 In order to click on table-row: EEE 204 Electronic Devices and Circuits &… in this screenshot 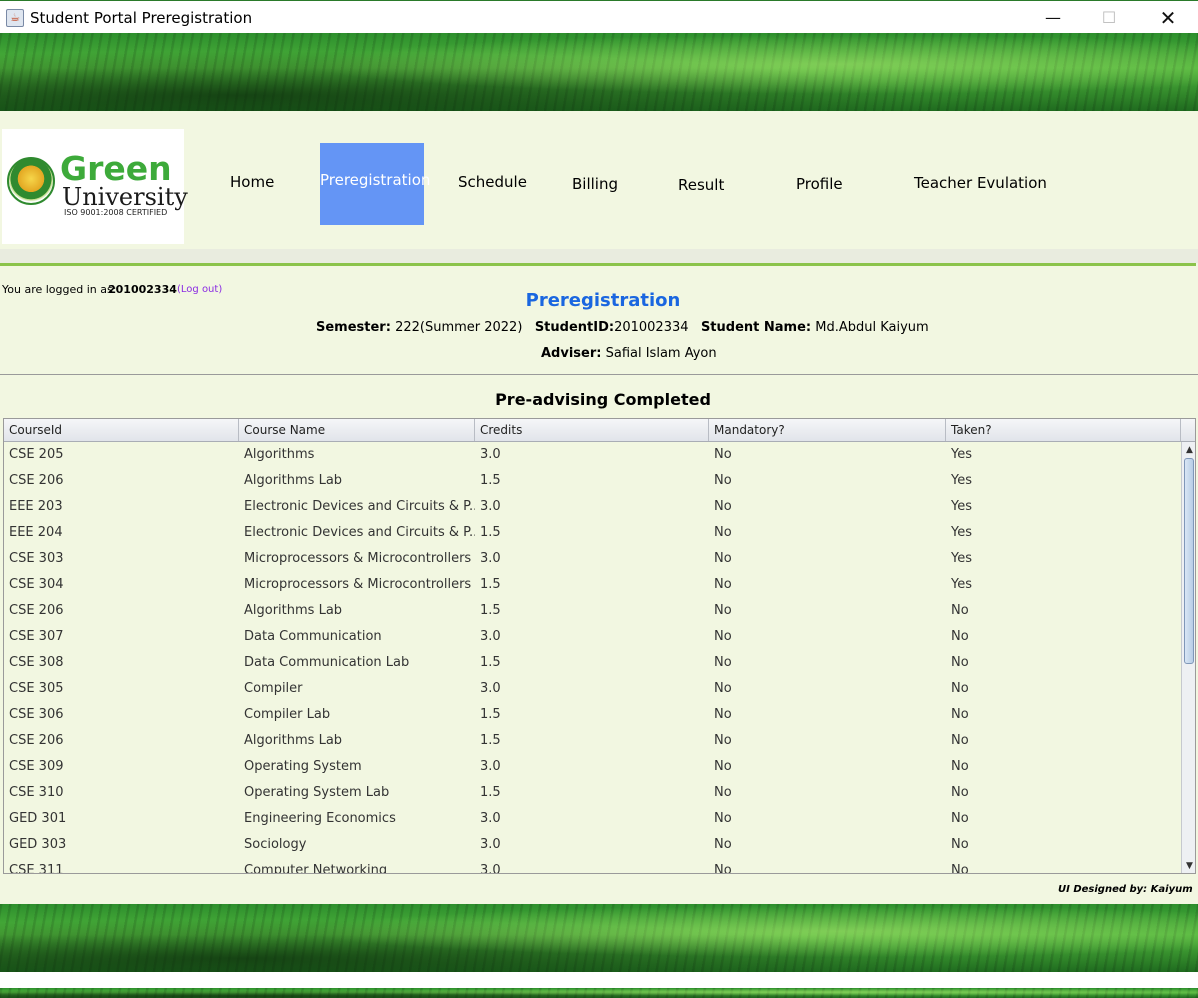, I will do `click(592, 533)`.